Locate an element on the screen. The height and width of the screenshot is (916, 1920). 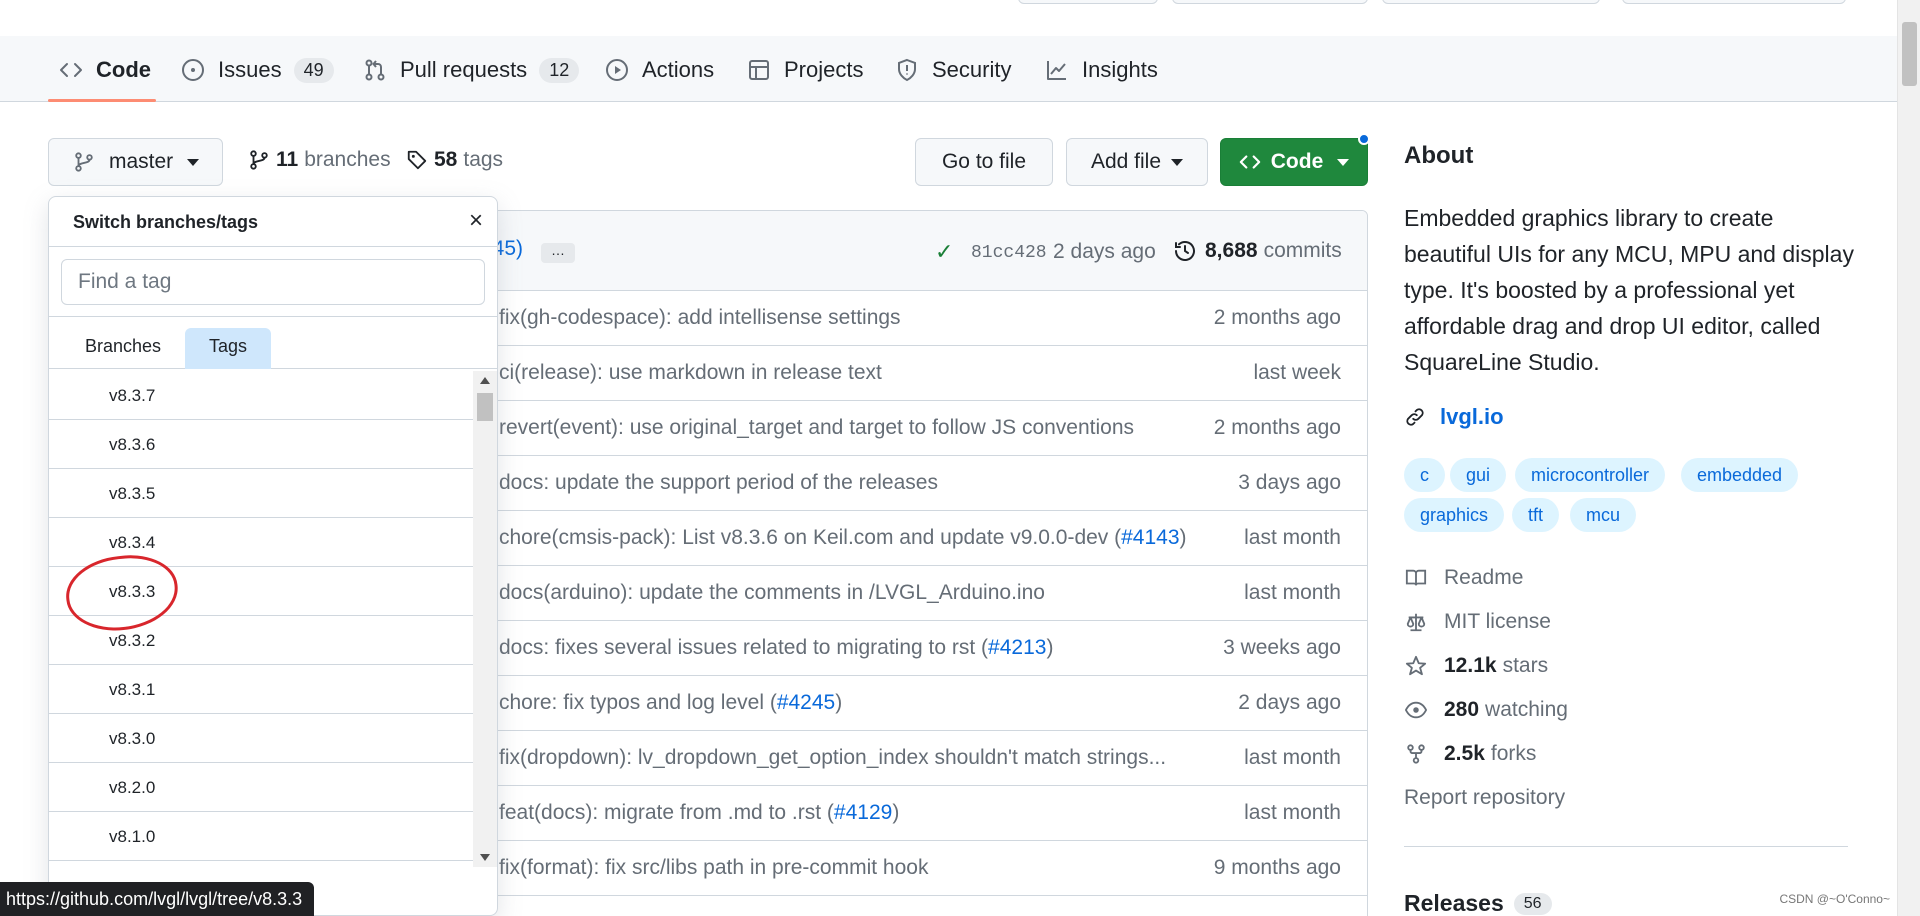
releases-label: Releases is located at coordinates (1454, 903).